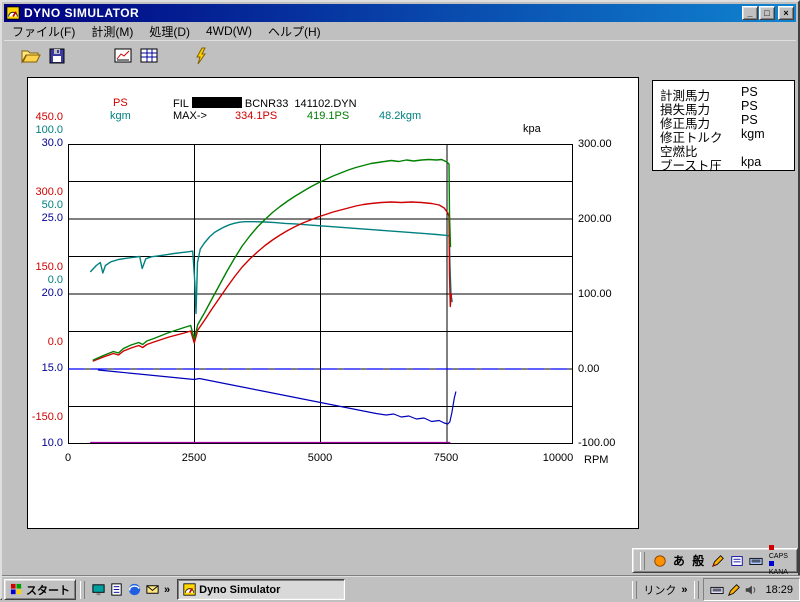 The height and width of the screenshot is (602, 800). What do you see at coordinates (401, 589) in the screenshot?
I see `taskbar: スタート » Dyno Simulator リンク » 18:29` at bounding box center [401, 589].